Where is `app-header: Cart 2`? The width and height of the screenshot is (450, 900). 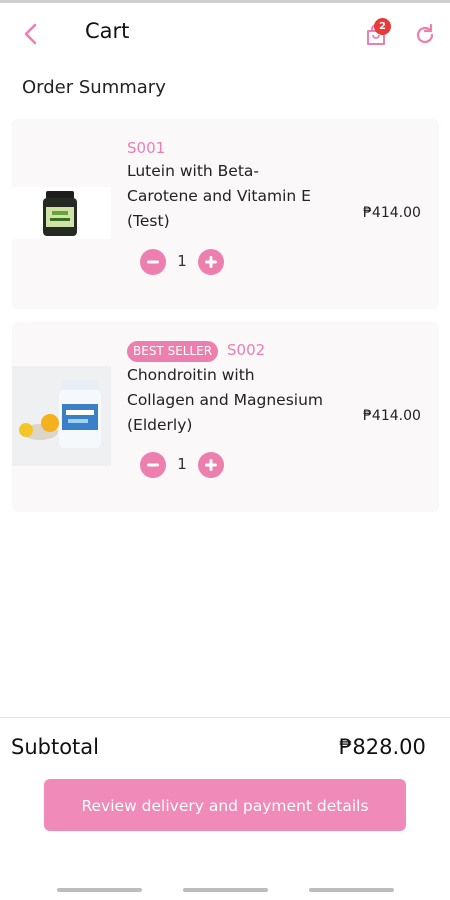 app-header: Cart 2 is located at coordinates (225, 33).